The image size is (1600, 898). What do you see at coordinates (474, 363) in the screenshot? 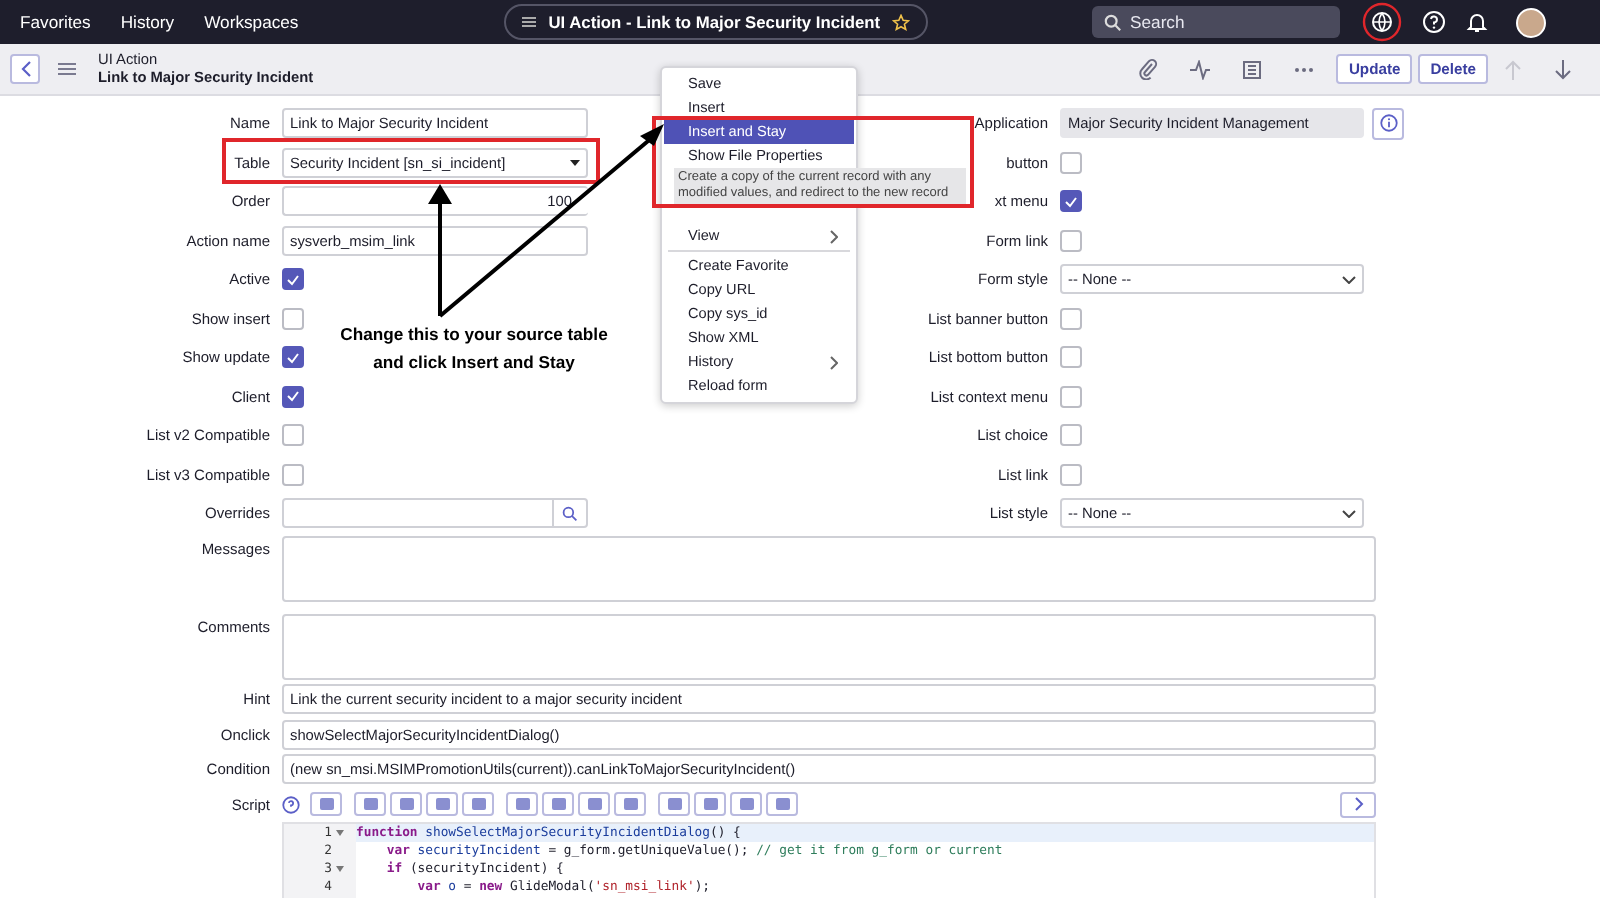
I see `annotation-text: and click Insert and Stay` at bounding box center [474, 363].